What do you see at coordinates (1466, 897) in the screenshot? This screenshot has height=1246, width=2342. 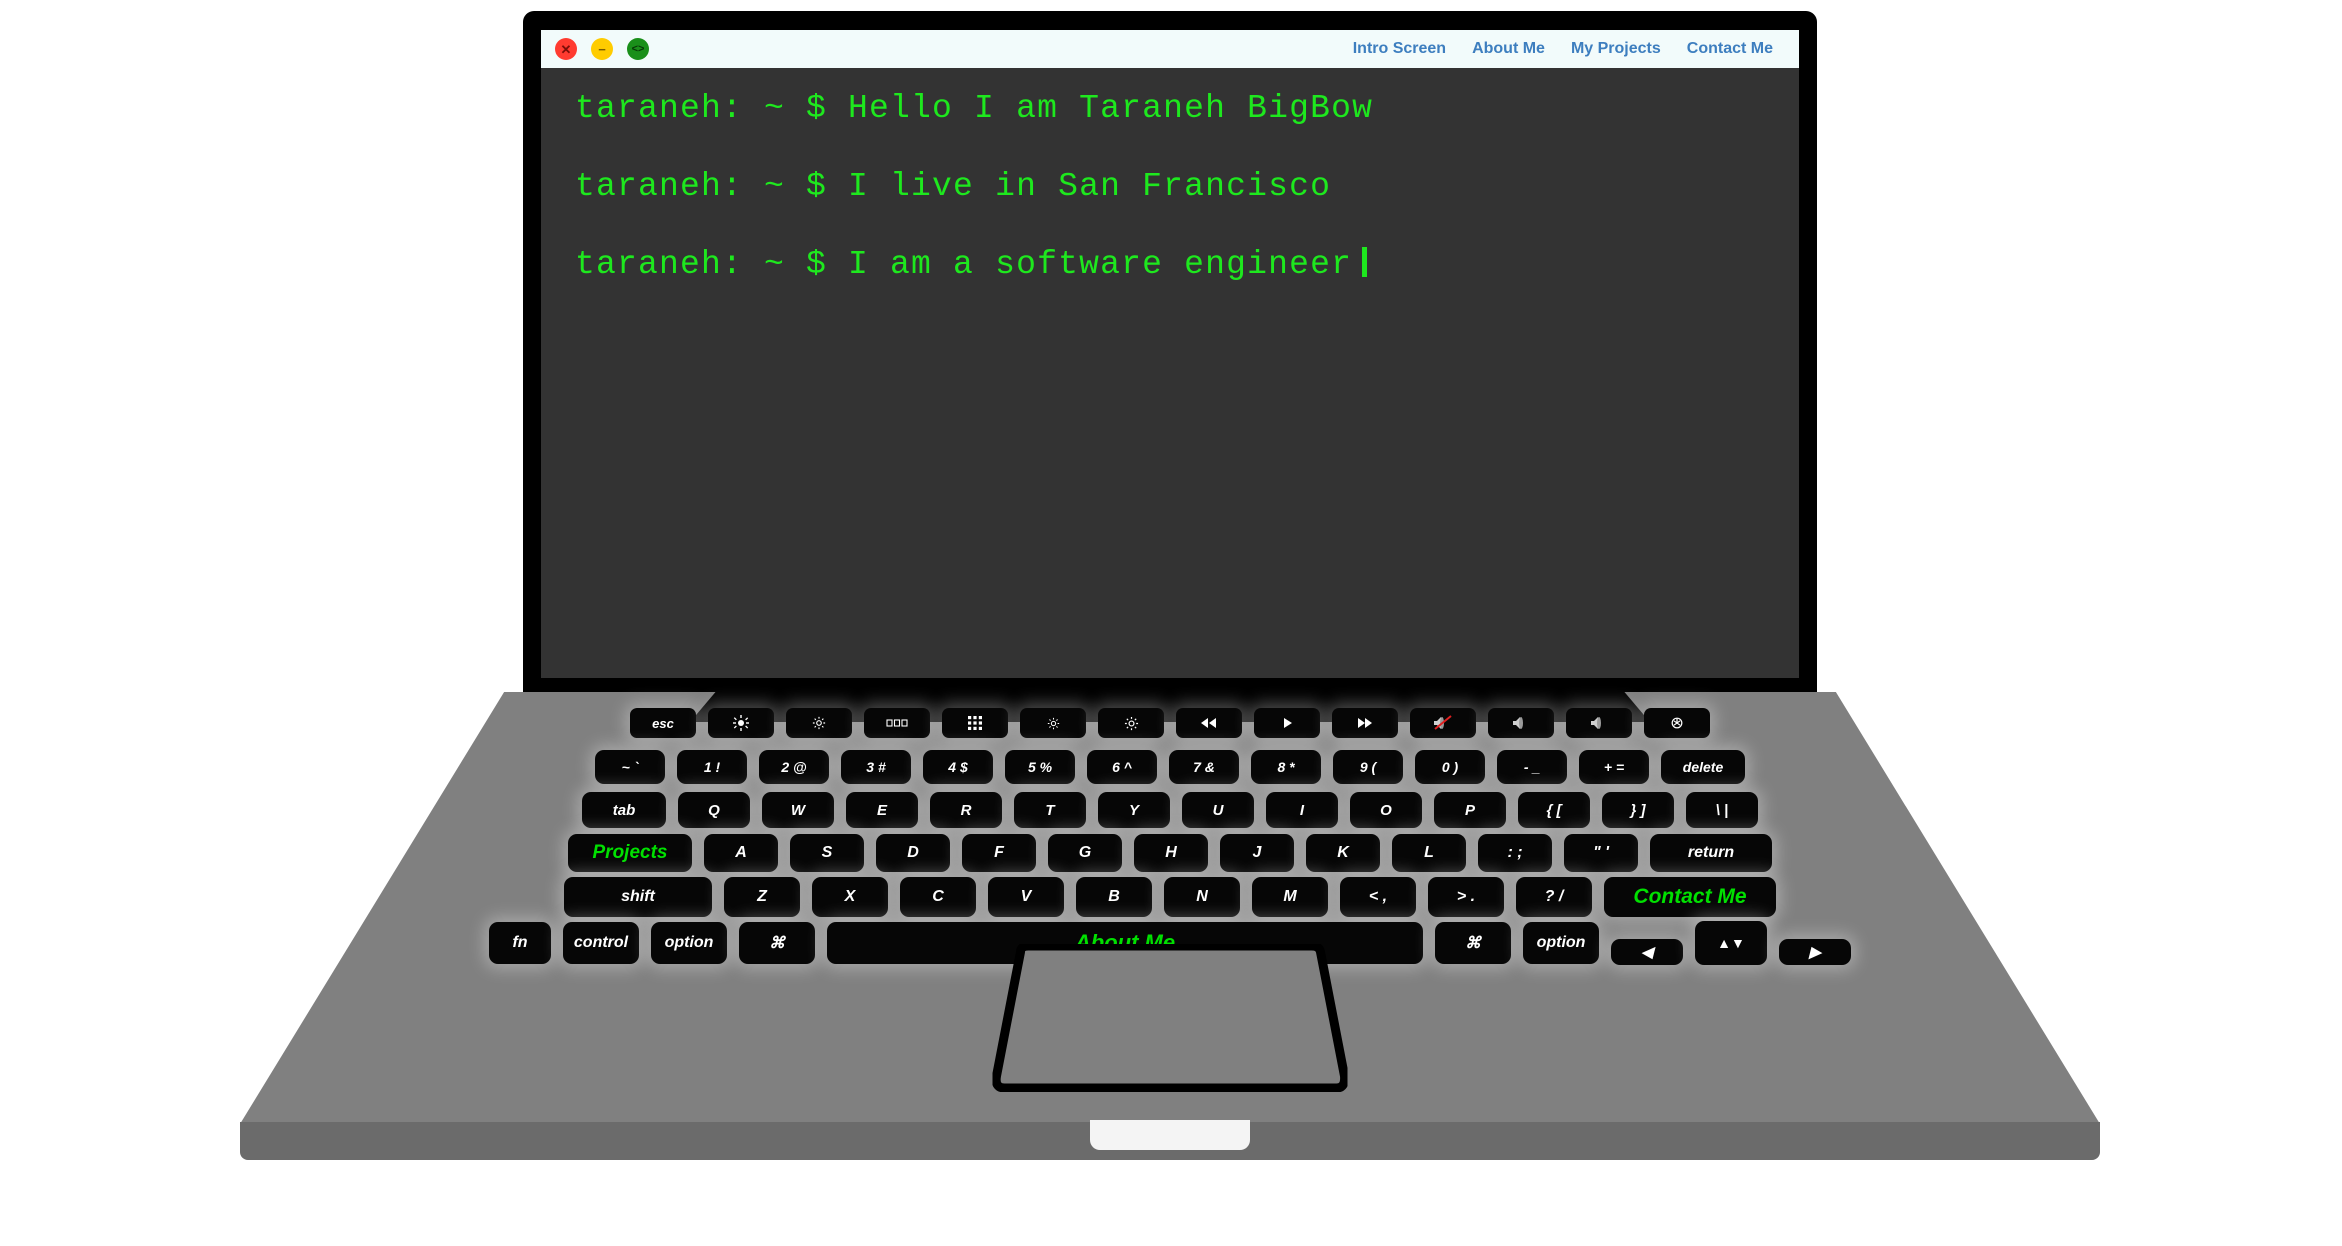 I see `key-period: > .` at bounding box center [1466, 897].